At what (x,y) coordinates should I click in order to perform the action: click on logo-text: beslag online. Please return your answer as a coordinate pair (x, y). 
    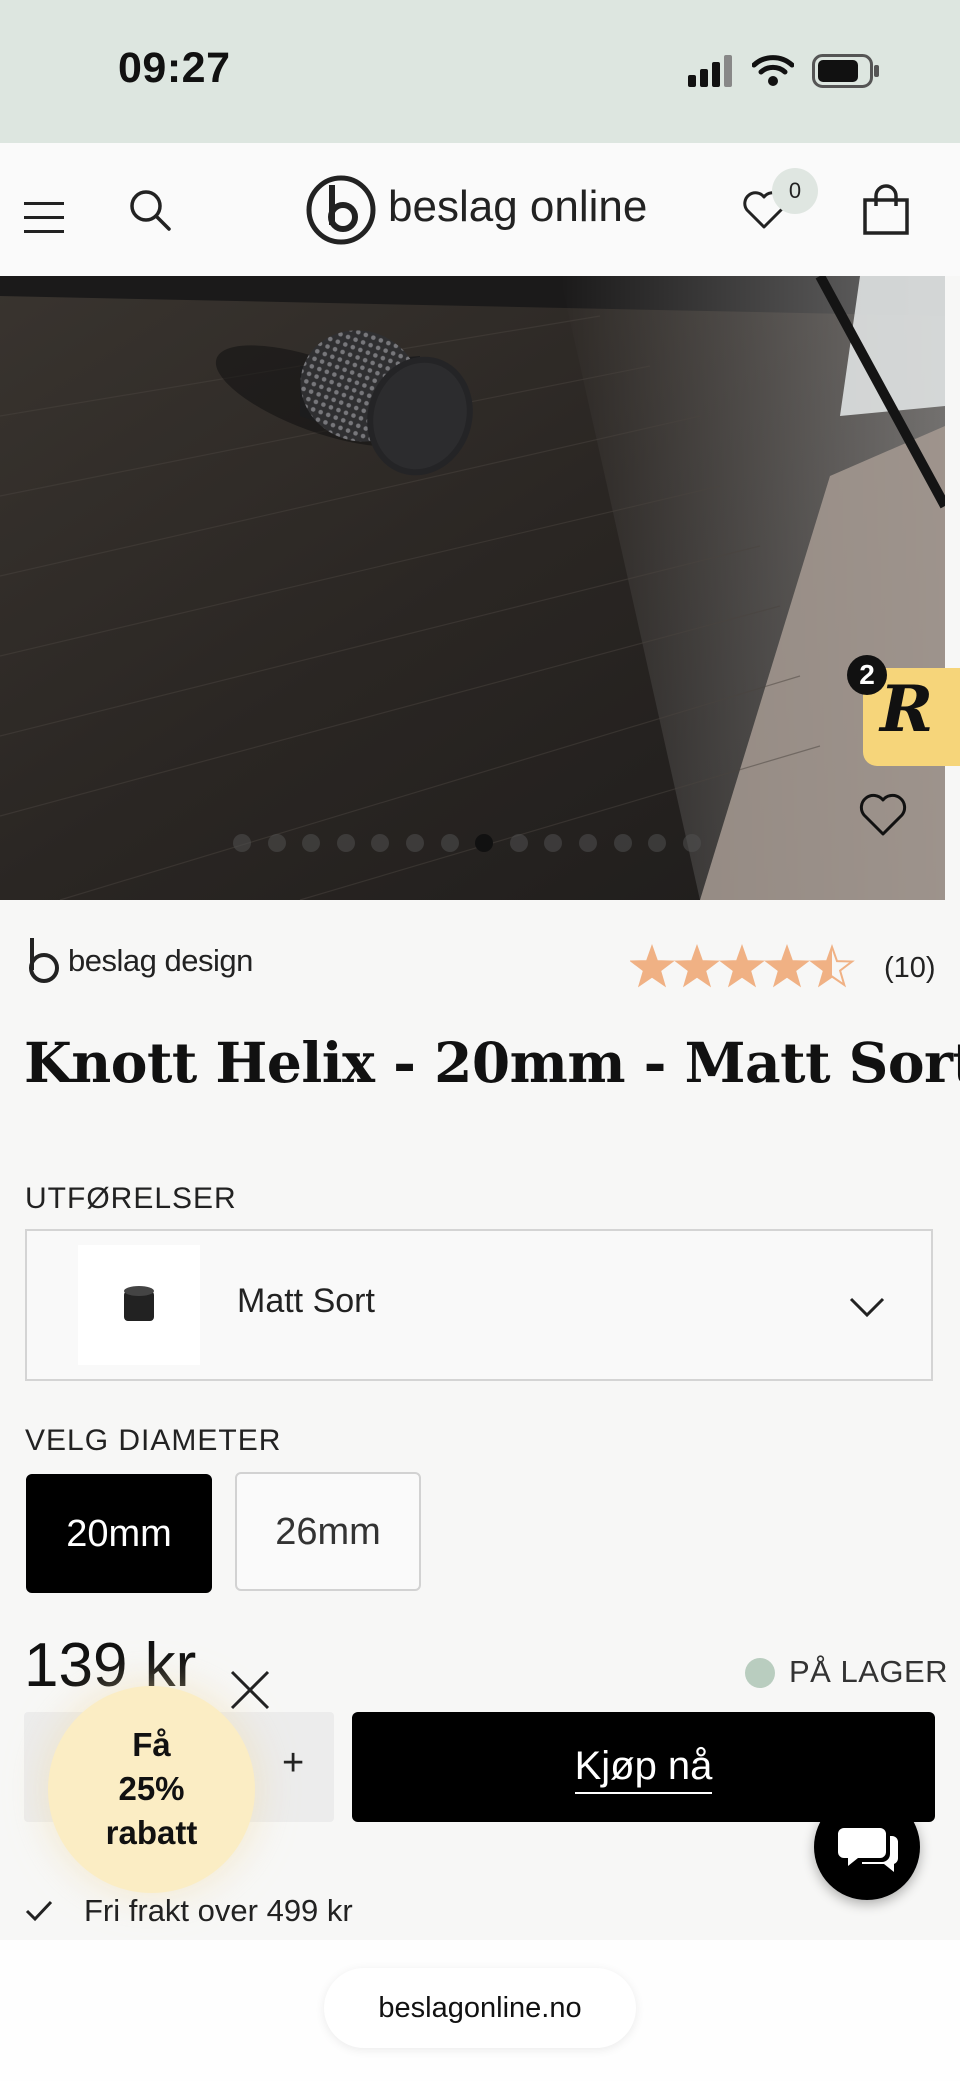
    Looking at the image, I should click on (517, 207).